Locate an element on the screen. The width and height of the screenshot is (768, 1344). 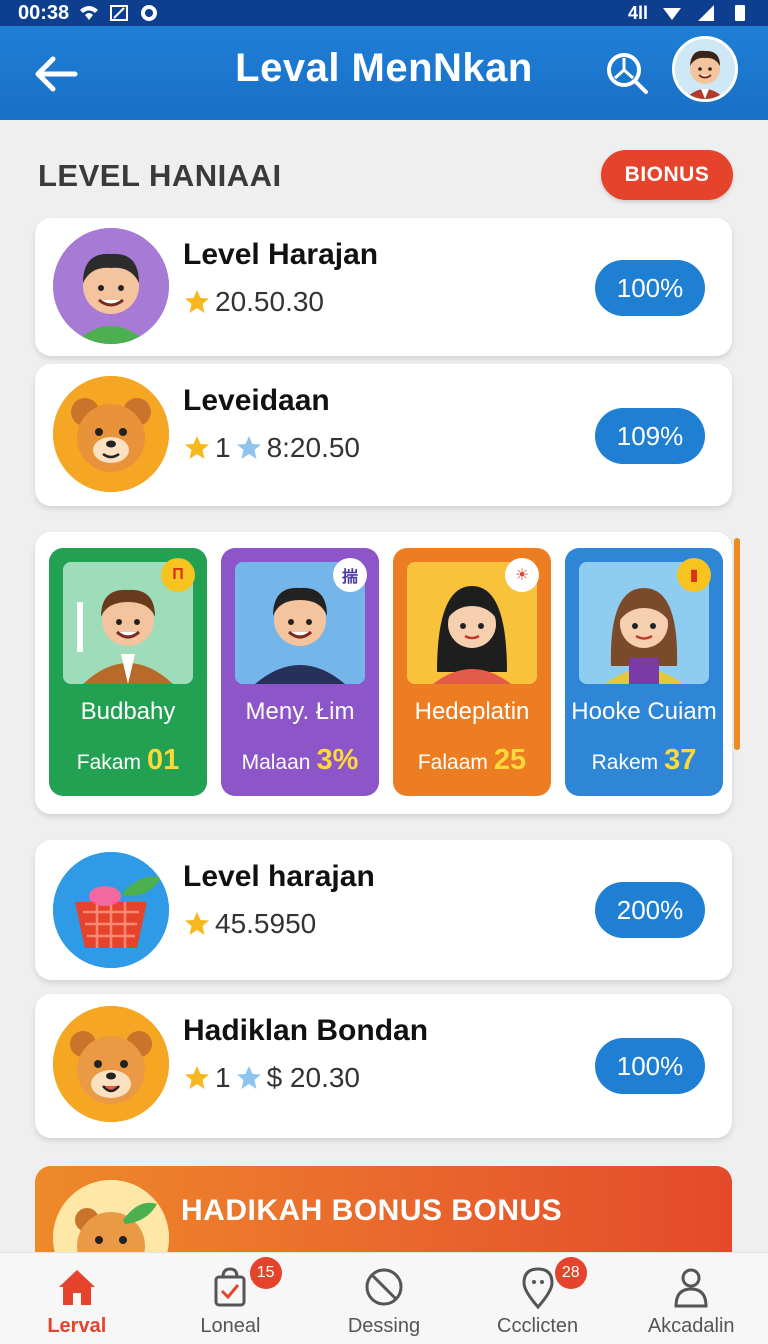
tile-name: Hedeplatin is located at coordinates (472, 711).